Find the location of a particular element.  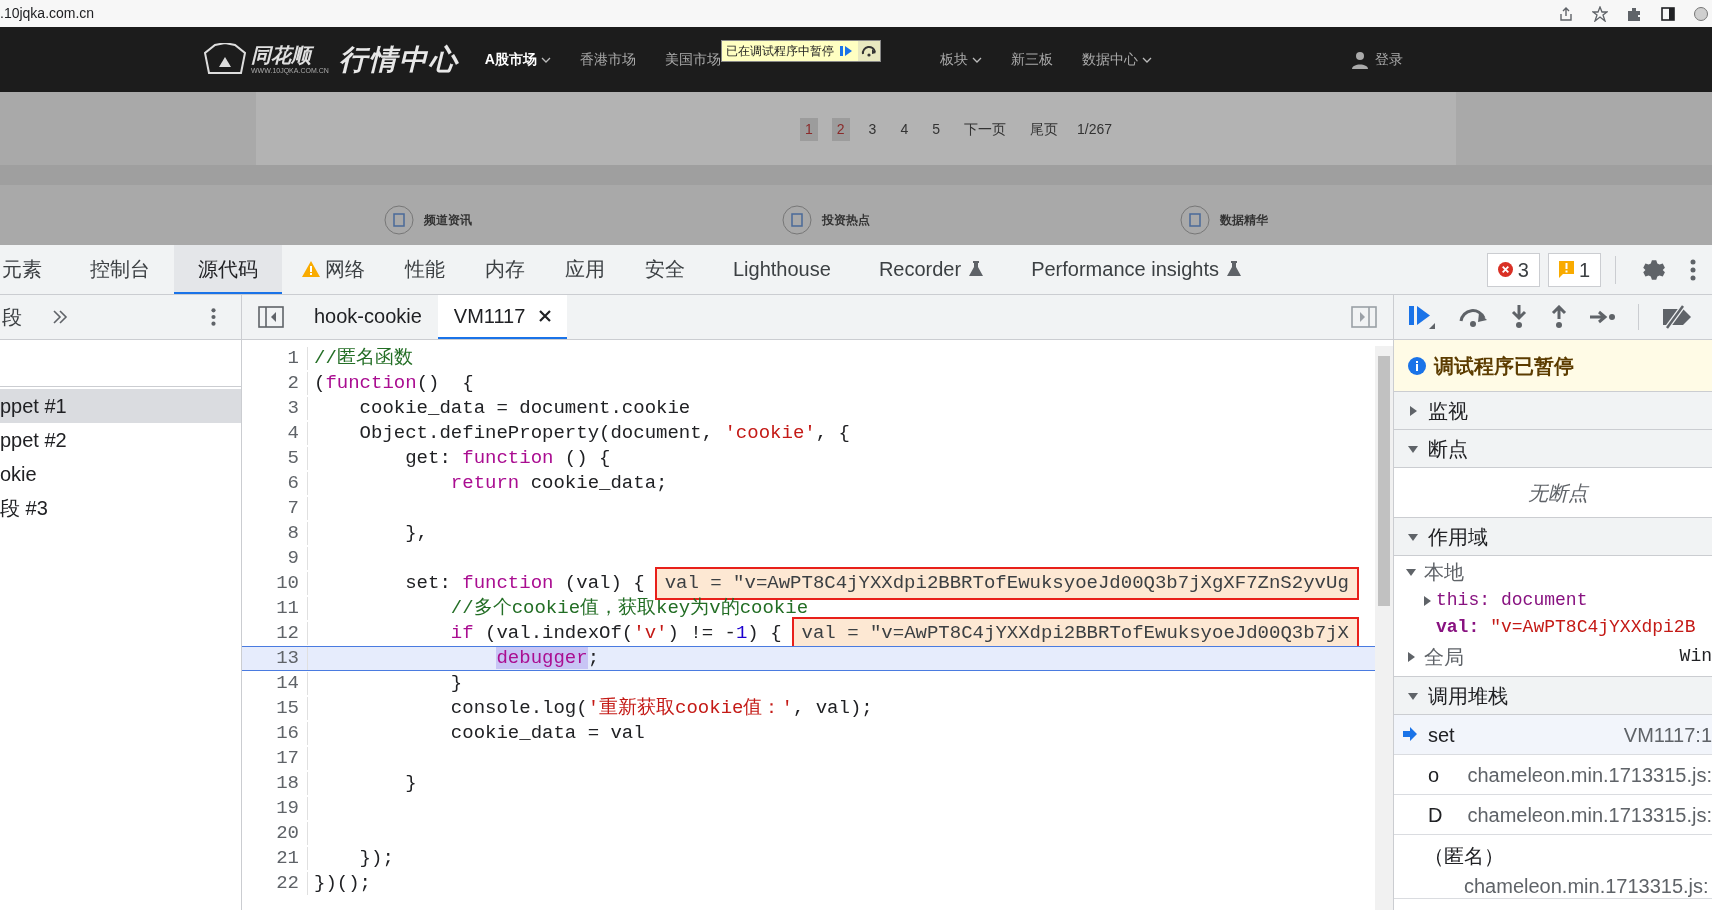

nav-link: 新三板 is located at coordinates (1031, 59).